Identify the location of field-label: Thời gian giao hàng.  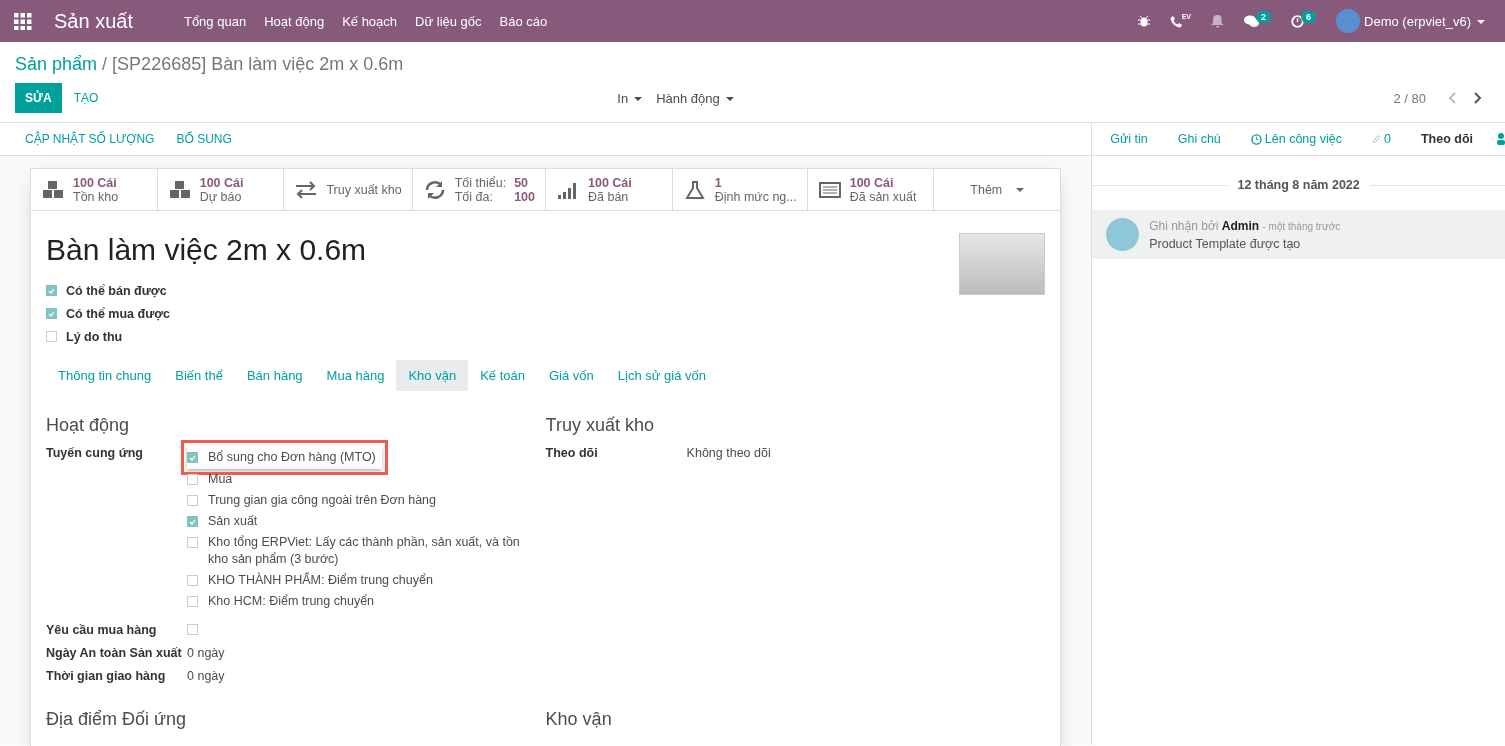
(106, 675).